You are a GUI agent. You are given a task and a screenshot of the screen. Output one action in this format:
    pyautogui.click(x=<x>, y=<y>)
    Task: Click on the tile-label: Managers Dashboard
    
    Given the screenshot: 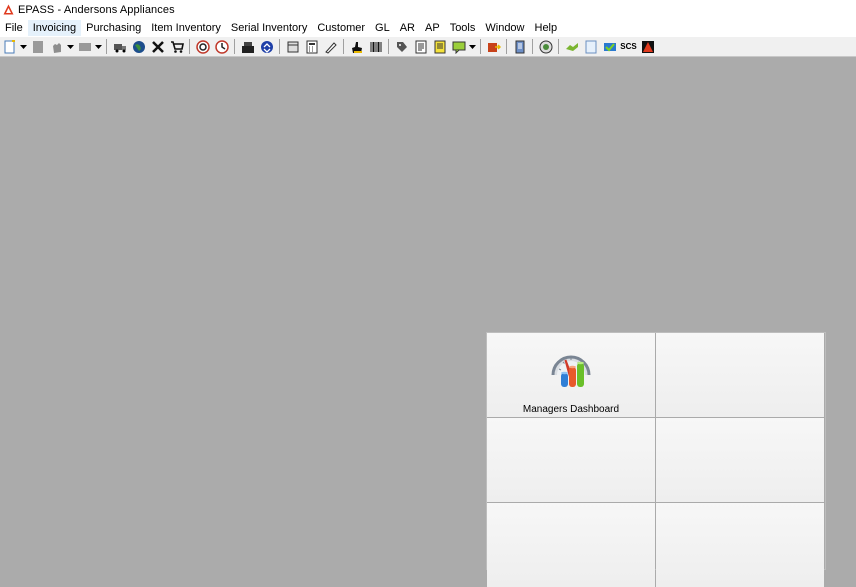 What is the action you would take?
    pyautogui.click(x=571, y=409)
    